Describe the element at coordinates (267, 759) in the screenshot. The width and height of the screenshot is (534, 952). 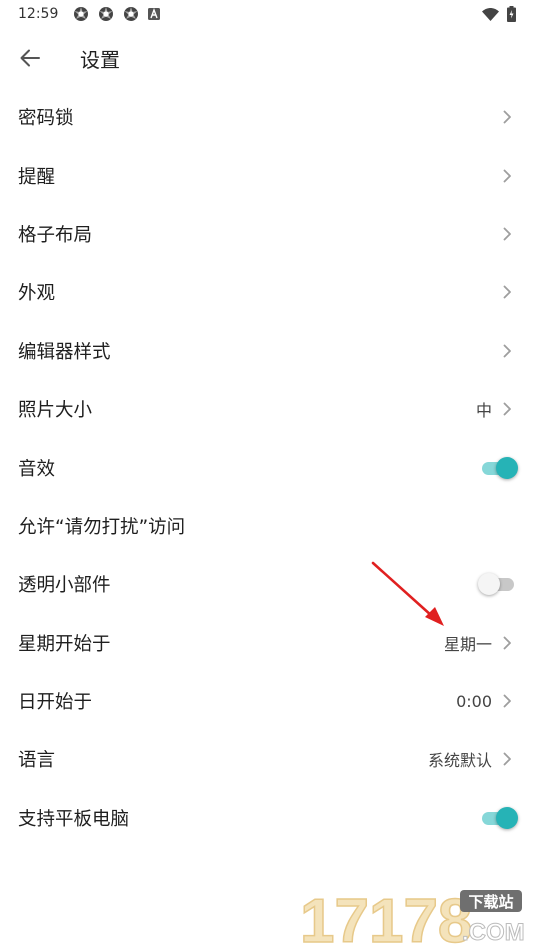
I see `setting-row-language: 语言 系统默认` at that location.